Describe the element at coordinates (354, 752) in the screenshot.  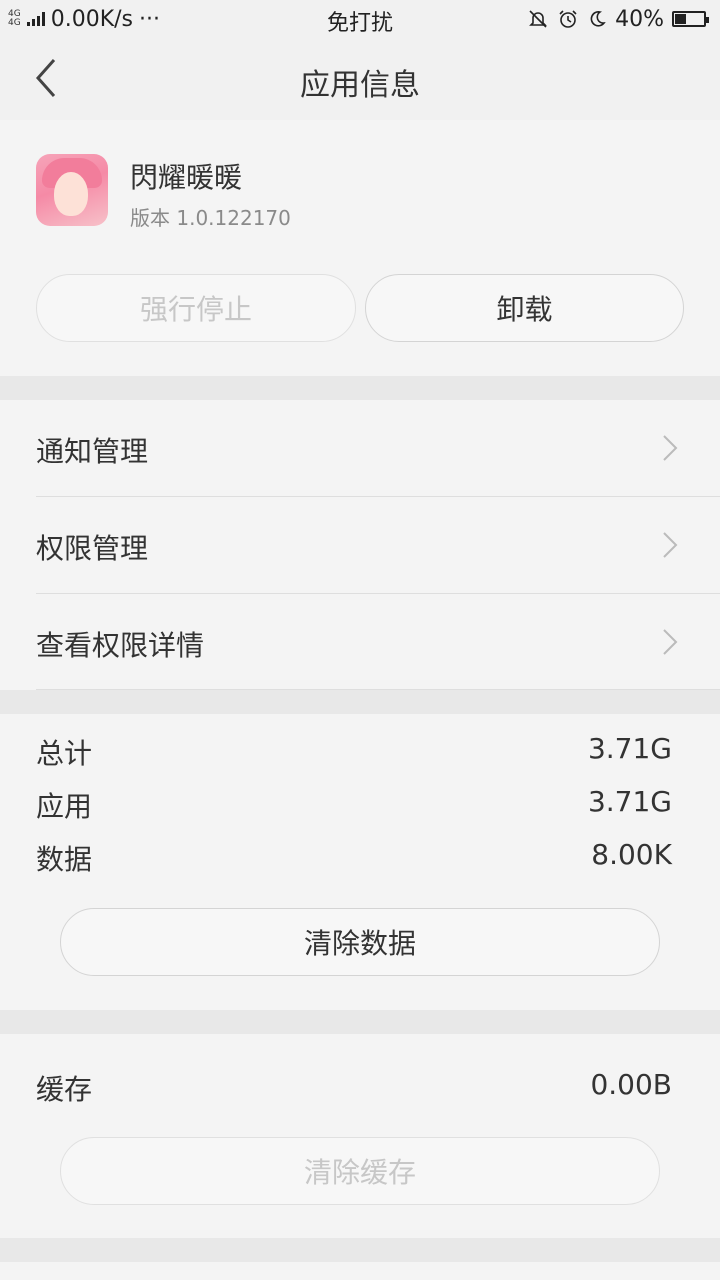
I see `storage-row-total: 总计 3.71G` at that location.